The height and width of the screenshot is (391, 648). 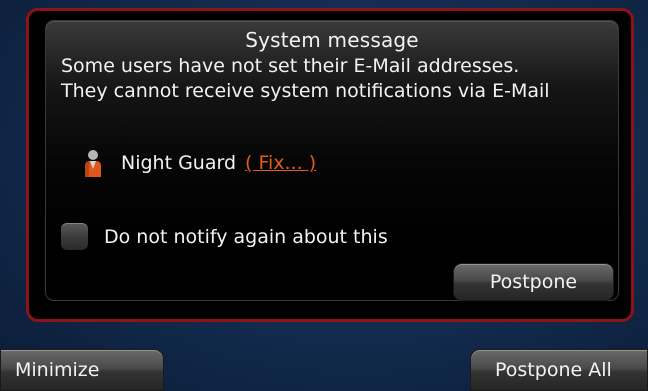 I want to click on user-icon, so click(x=93, y=163).